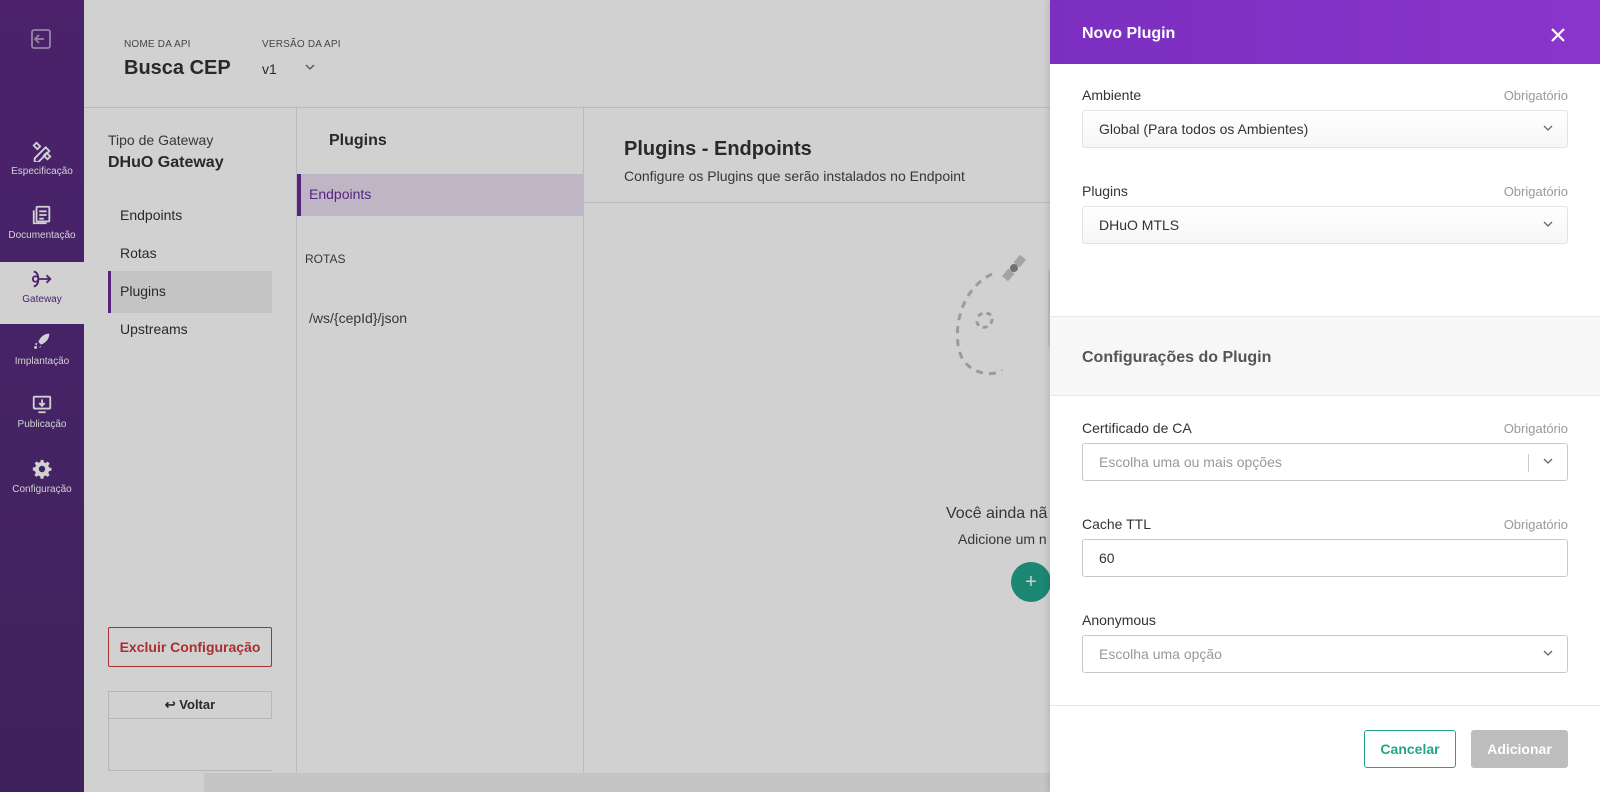 The image size is (1600, 792). What do you see at coordinates (1139, 225) in the screenshot?
I see `plugins-value: DHuO MTLS` at bounding box center [1139, 225].